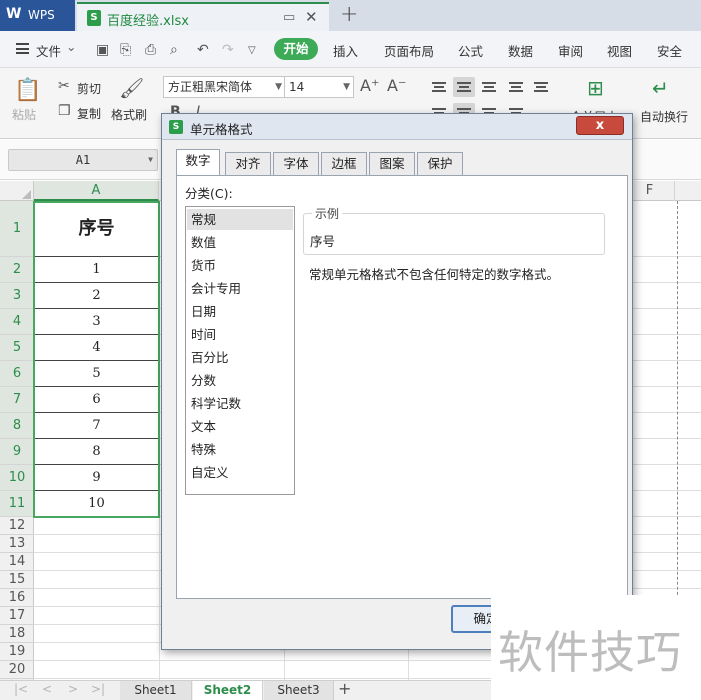 The width and height of the screenshot is (701, 700). What do you see at coordinates (17, 504) in the screenshot?
I see `row-header-11: 11` at bounding box center [17, 504].